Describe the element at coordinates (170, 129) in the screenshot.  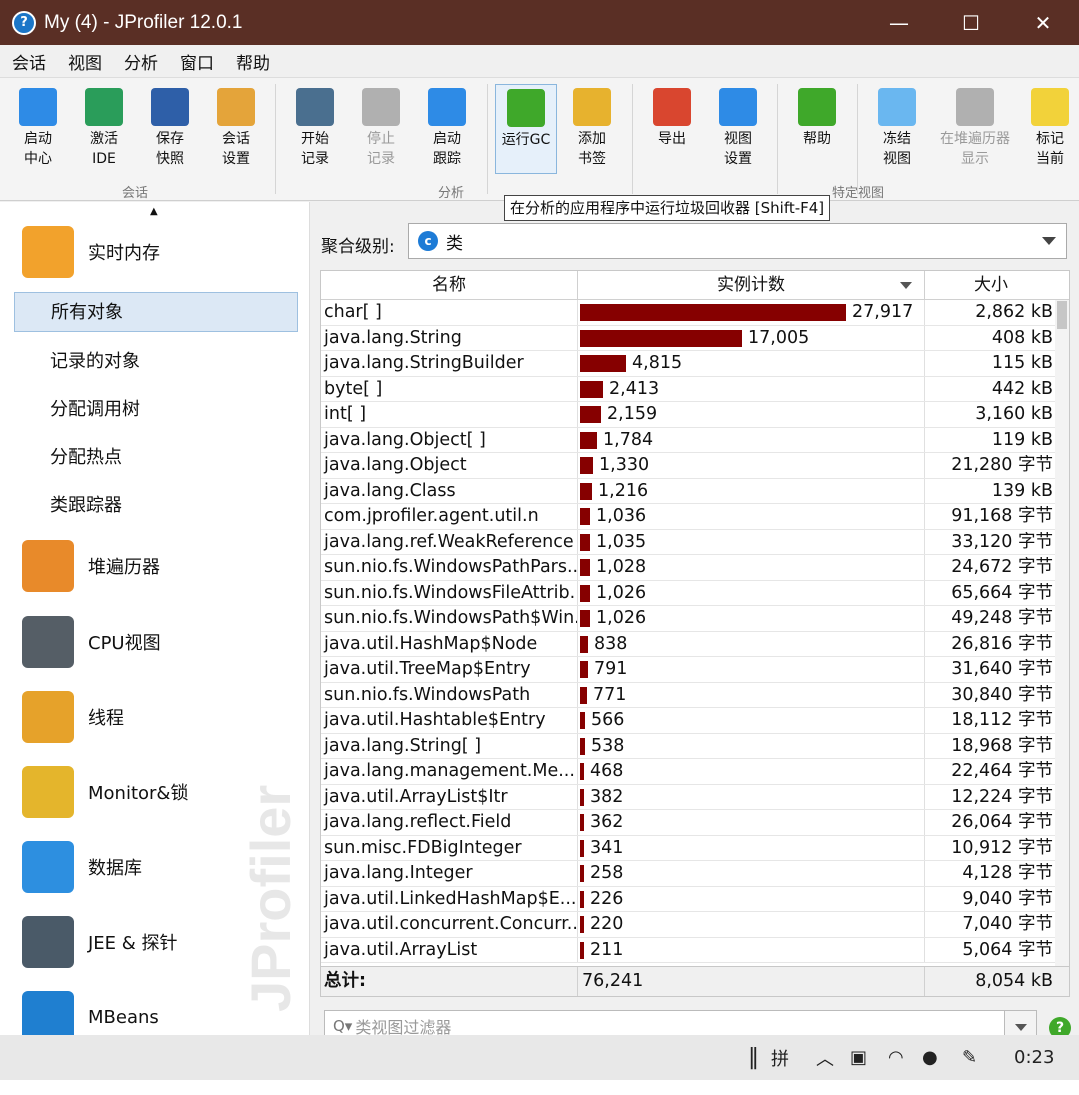
I see `toolbar-button-floppy: 保存 快照` at that location.